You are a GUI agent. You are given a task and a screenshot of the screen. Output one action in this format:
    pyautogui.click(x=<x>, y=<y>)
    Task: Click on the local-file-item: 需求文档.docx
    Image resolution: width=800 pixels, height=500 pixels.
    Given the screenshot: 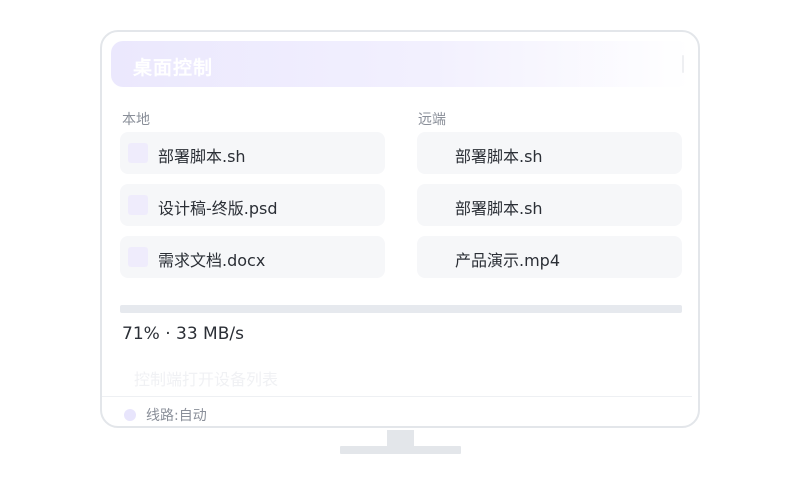 What is the action you would take?
    pyautogui.click(x=252, y=257)
    